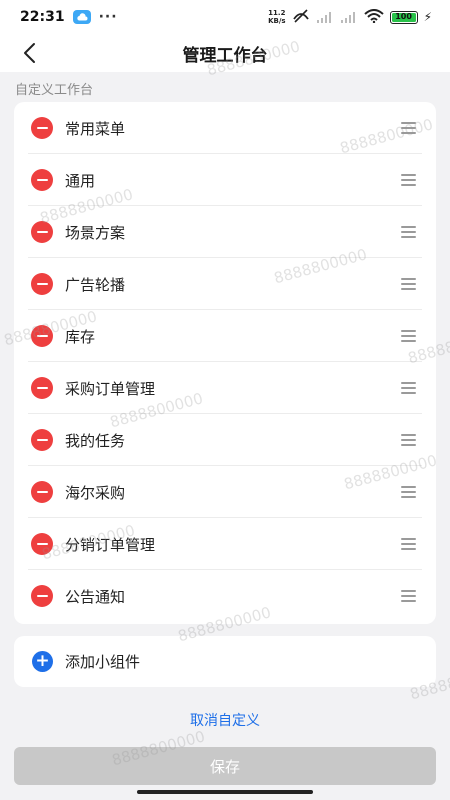 The height and width of the screenshot is (800, 450). Describe the element at coordinates (95, 596) in the screenshot. I see `item-label: 公告通知` at that location.